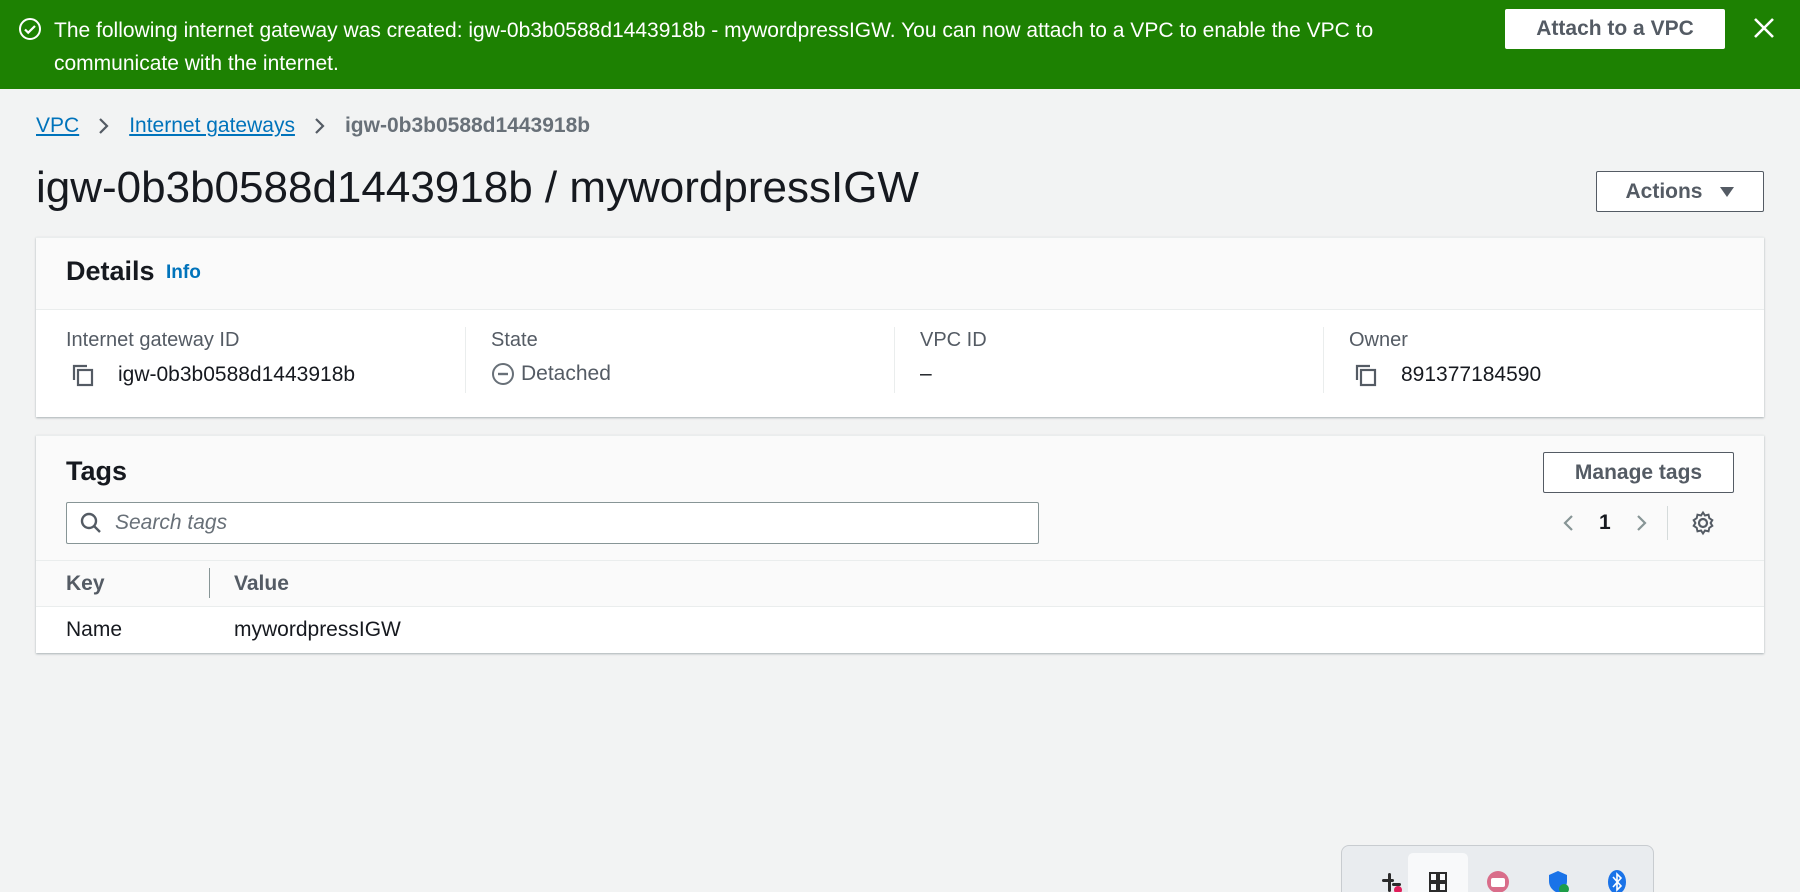 The height and width of the screenshot is (892, 1800). I want to click on table-header-row: Key Value, so click(900, 583).